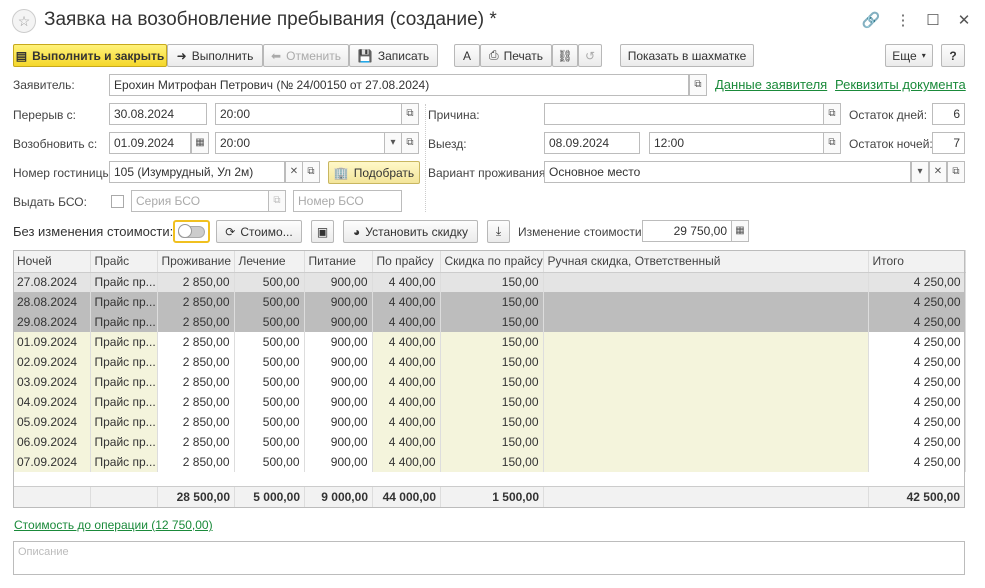 Image resolution: width=985 pixels, height=588 pixels. I want to click on set-discount-button: ◕ Установить скидку, so click(410, 231).